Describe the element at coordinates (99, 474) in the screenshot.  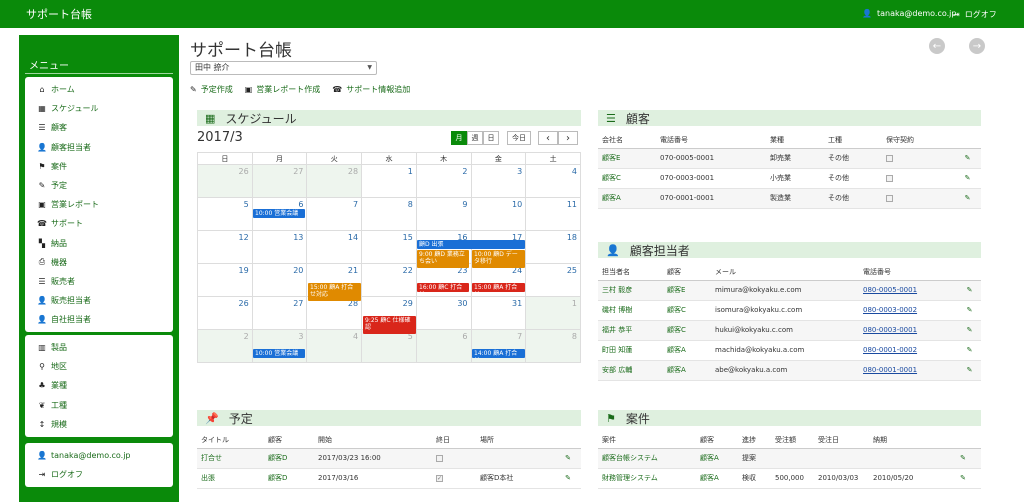
I see `sidebar-item: ⇥ ログオフ` at that location.